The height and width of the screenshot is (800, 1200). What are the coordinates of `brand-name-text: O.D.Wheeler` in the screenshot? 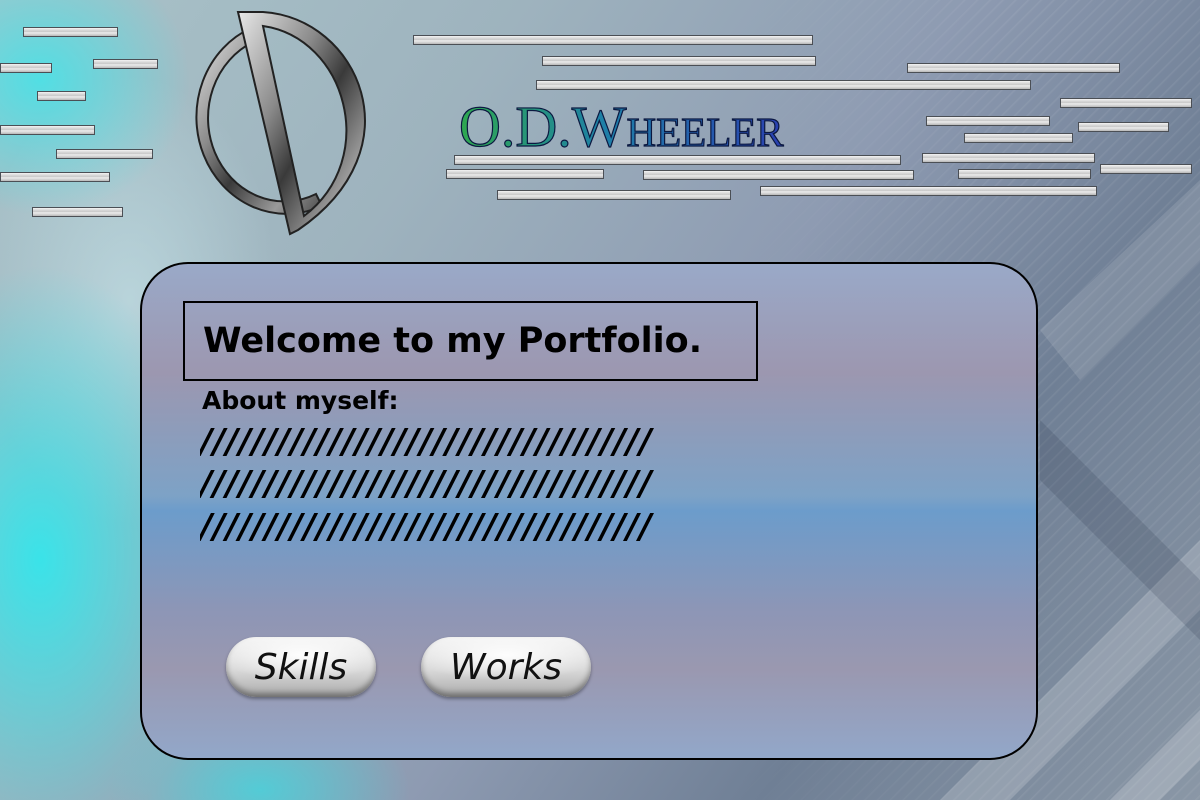 It's located at (621, 127).